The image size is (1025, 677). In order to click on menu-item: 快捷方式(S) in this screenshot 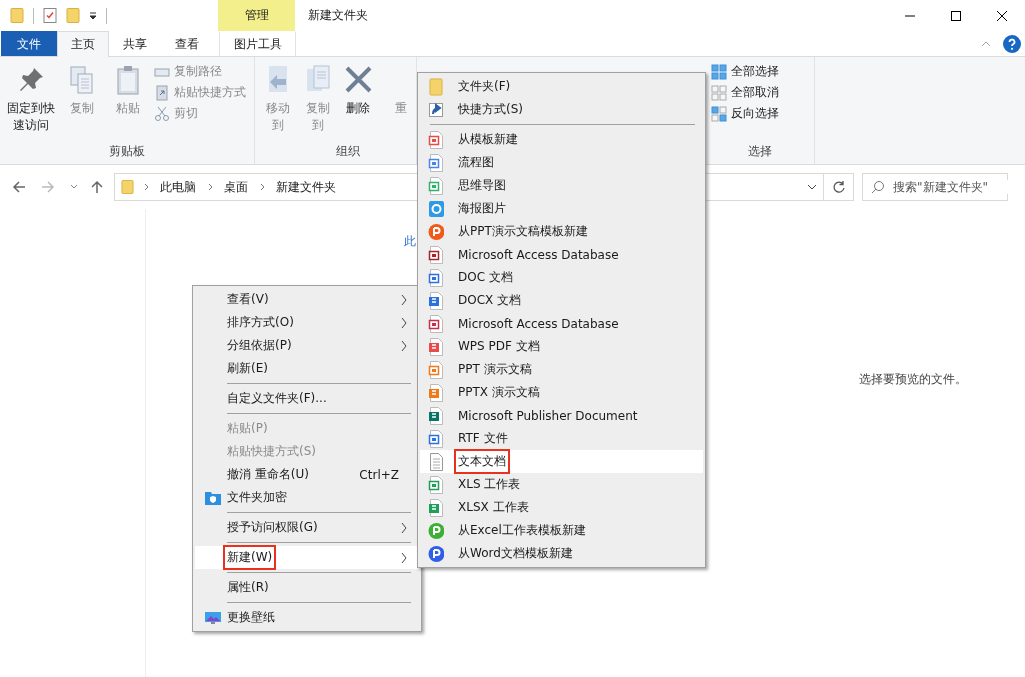, I will do `click(561, 109)`.